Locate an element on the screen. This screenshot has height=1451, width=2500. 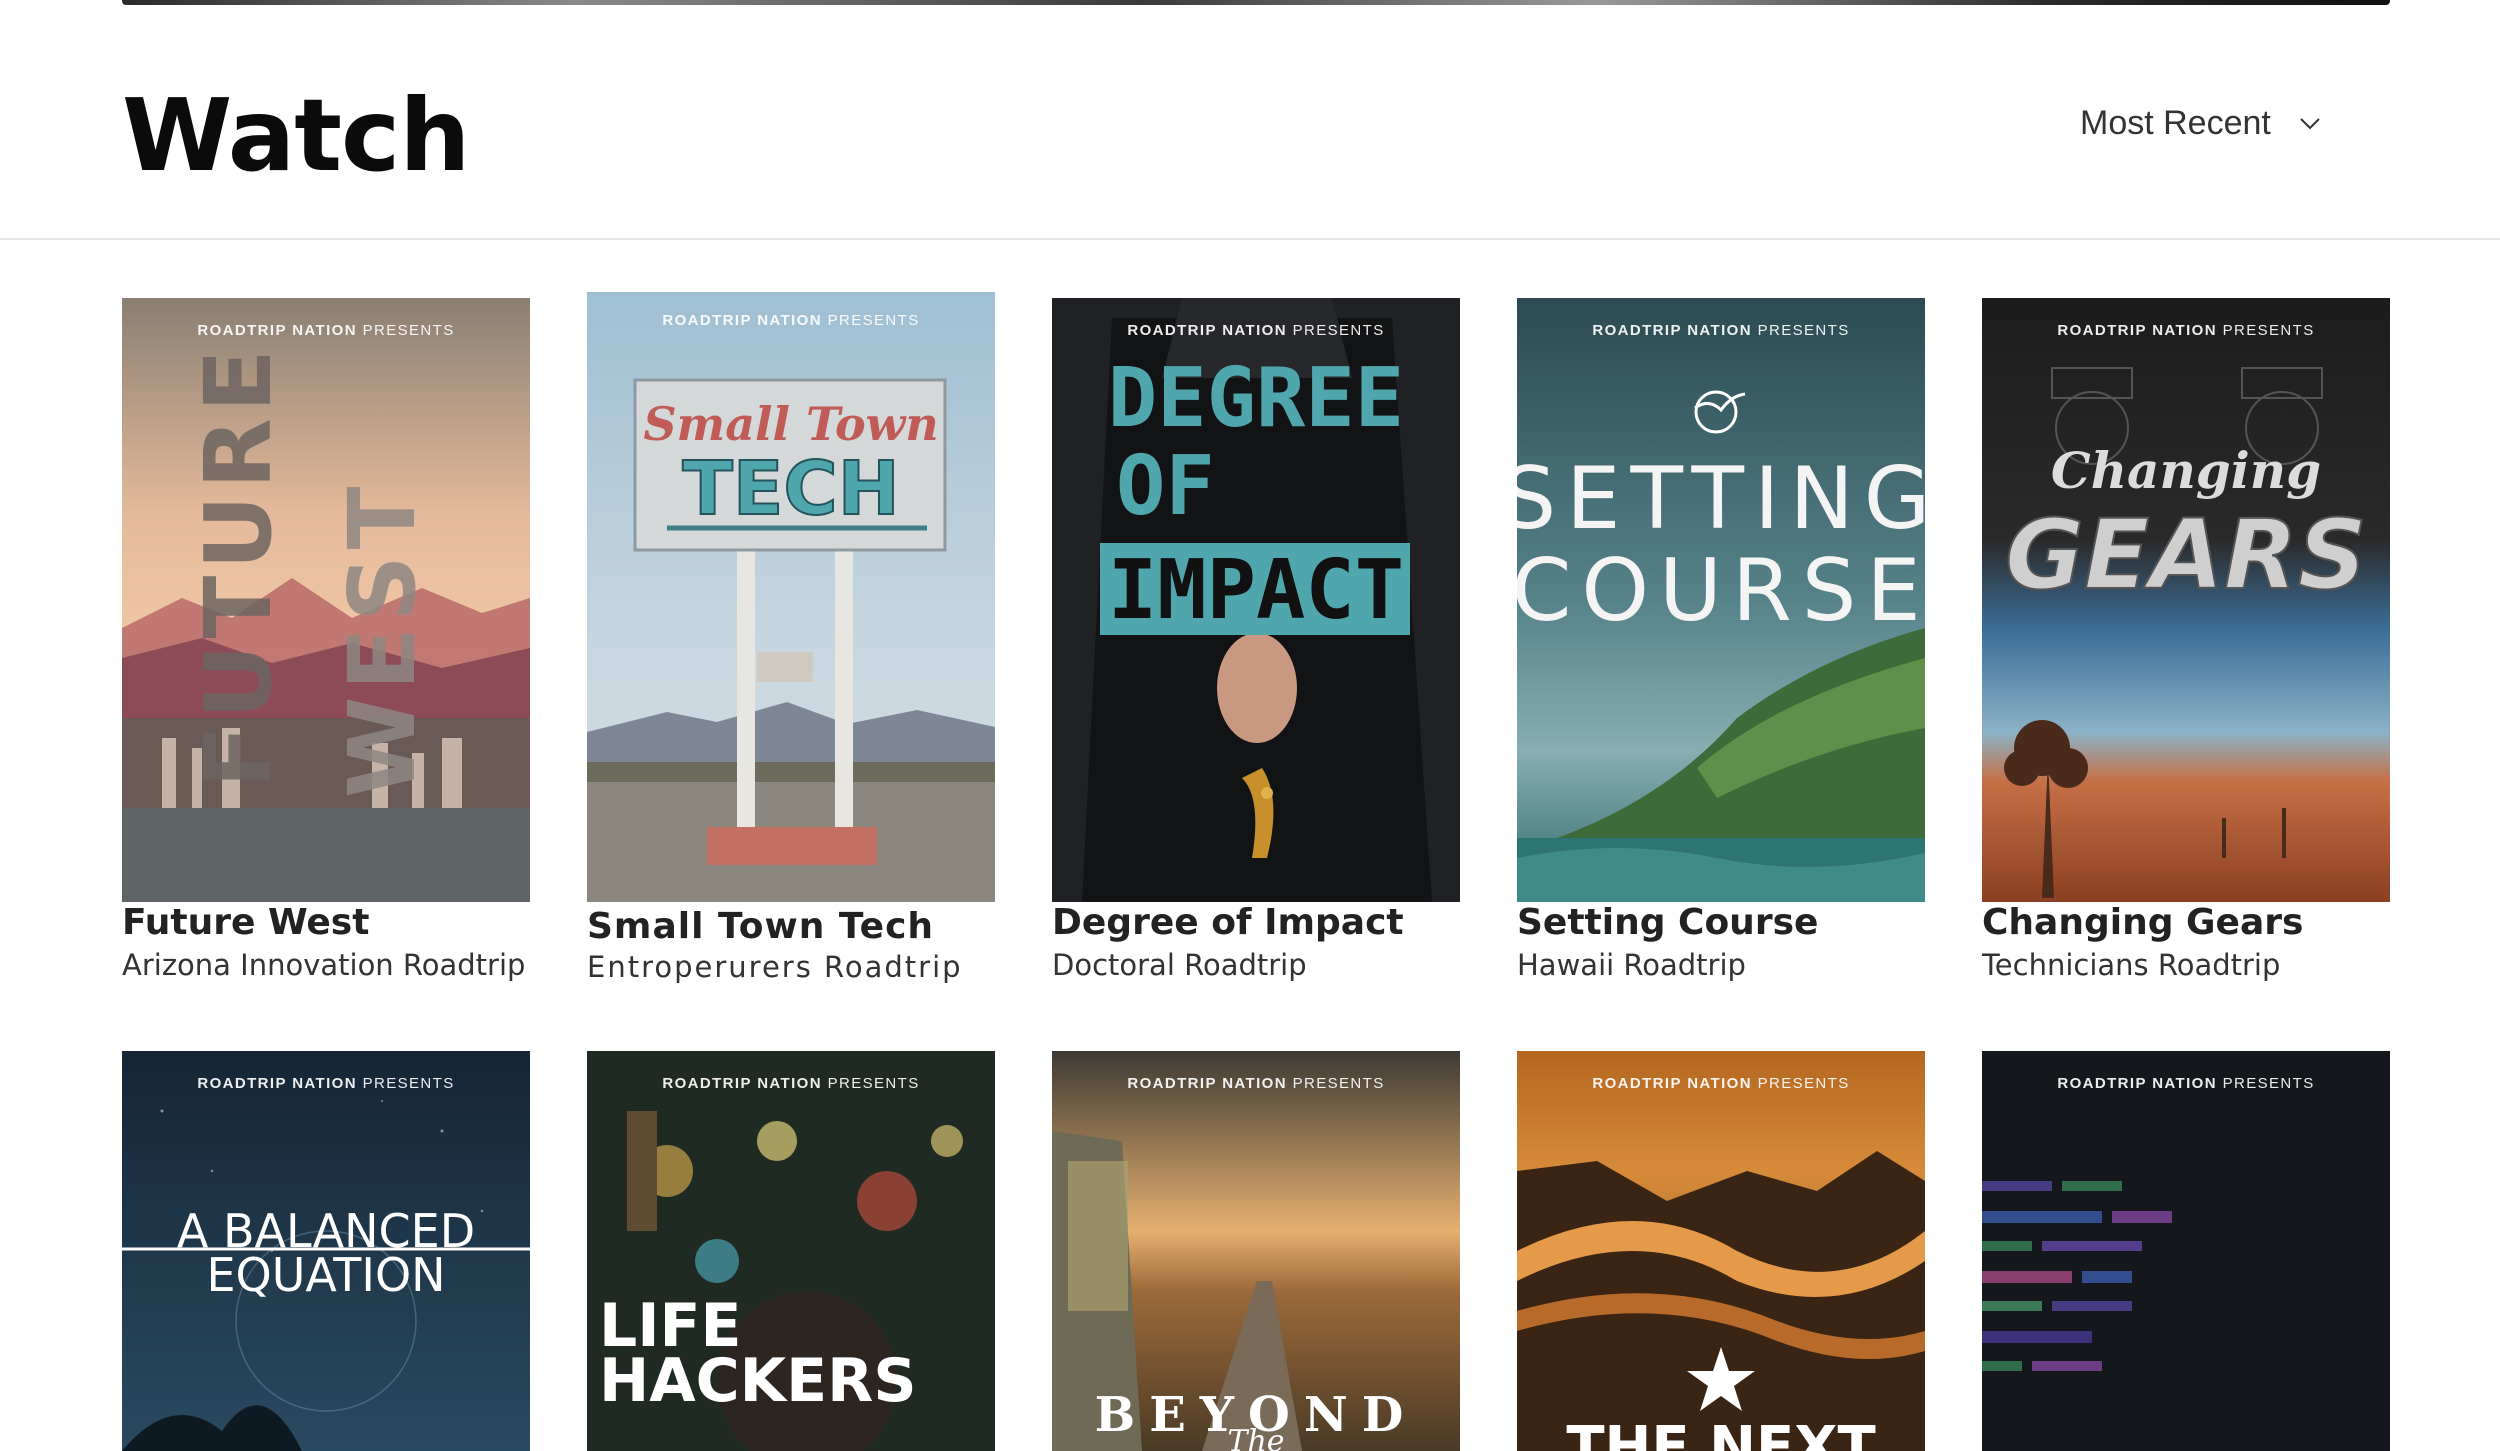
poster-art: THE NEXT is located at coordinates (1721, 1251).